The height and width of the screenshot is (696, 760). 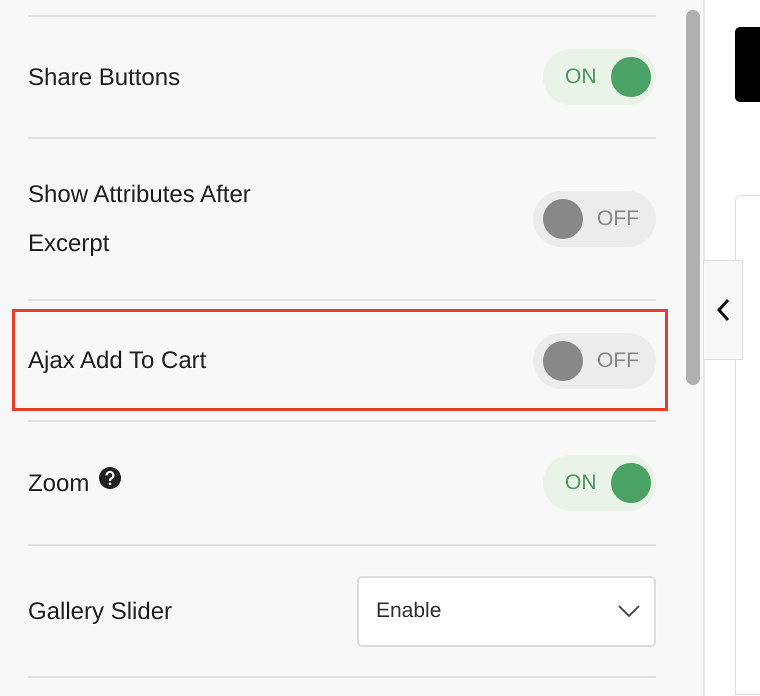 What do you see at coordinates (110, 477) in the screenshot?
I see `help-icon` at bounding box center [110, 477].